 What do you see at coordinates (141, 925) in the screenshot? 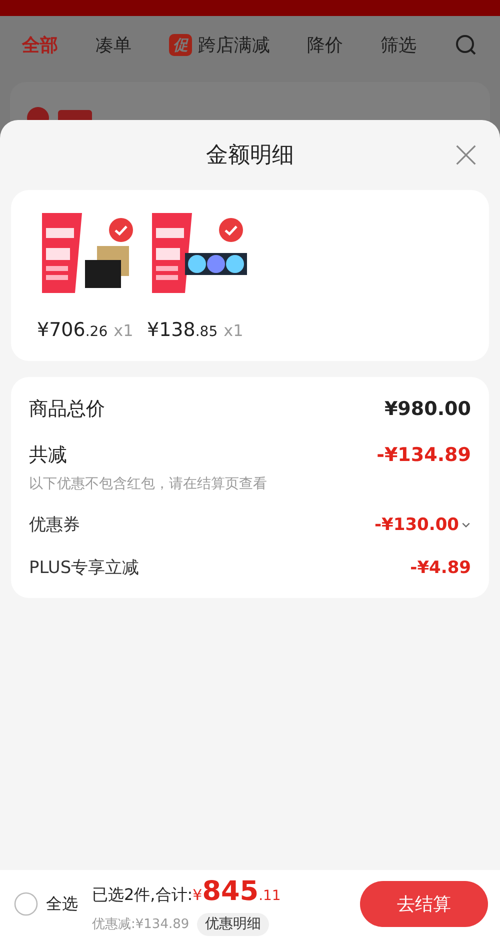
I see `discount-text: 优惠减:¥134.89` at bounding box center [141, 925].